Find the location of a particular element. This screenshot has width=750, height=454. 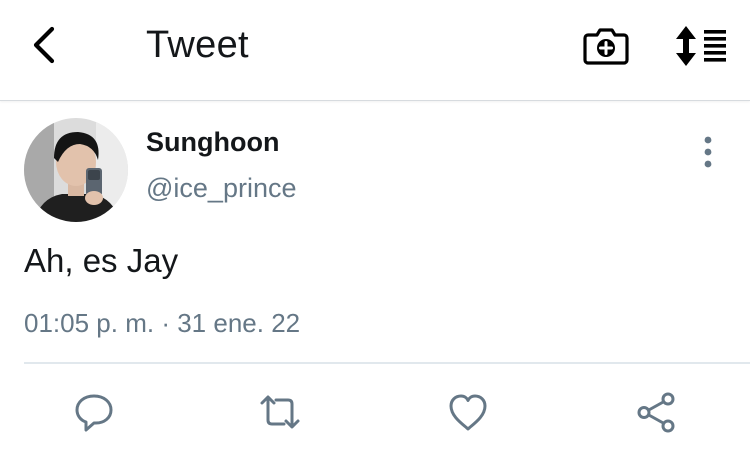

more-options-button is located at coordinates (708, 152).